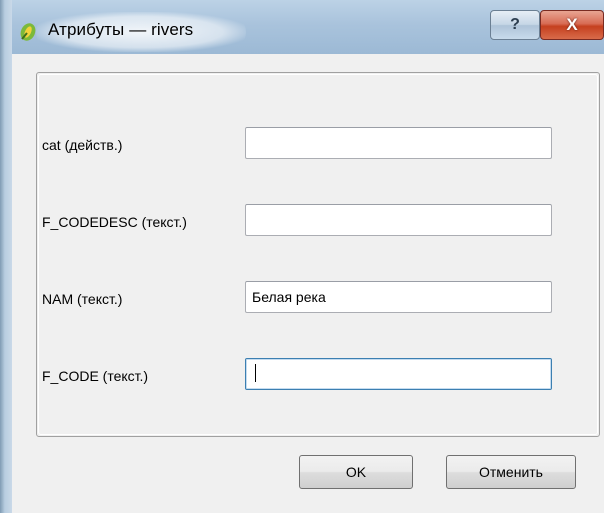 This screenshot has width=604, height=513. I want to click on field-label-nam: NAM (текст.), so click(82, 299).